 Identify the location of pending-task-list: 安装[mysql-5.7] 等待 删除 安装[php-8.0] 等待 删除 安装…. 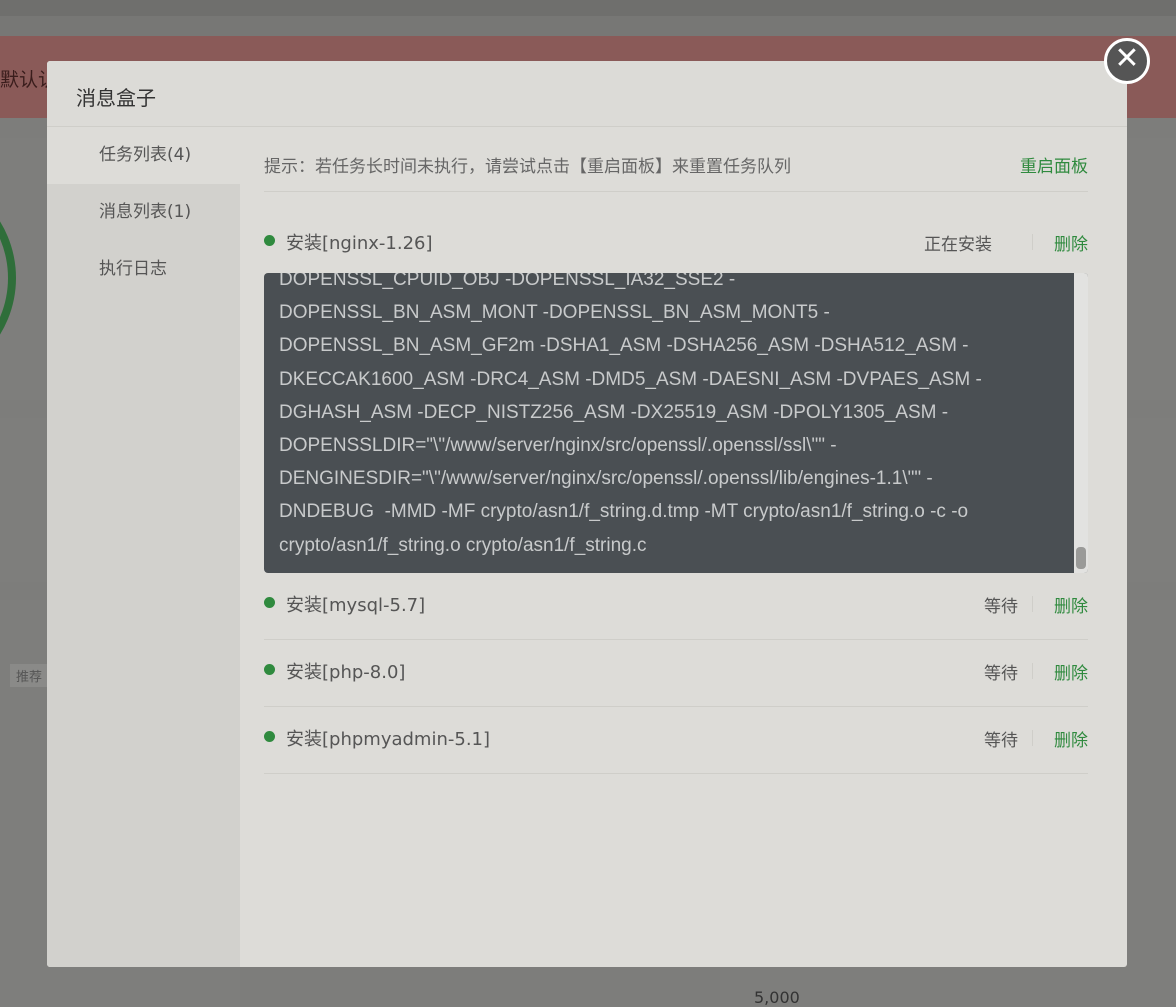
(676, 673).